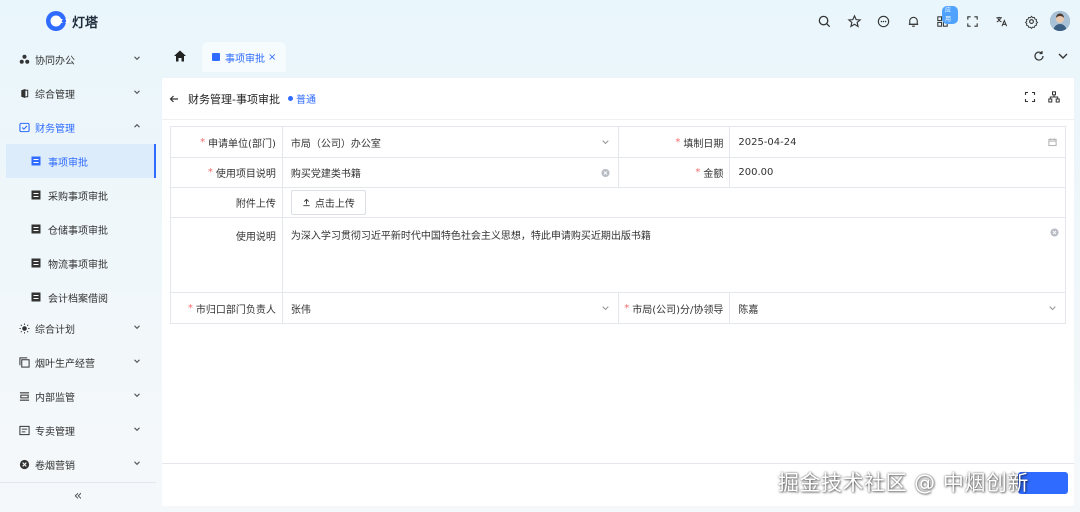 The image size is (1080, 512). I want to click on sidebar-item-monopoly: 专卖管理, so click(78, 430).